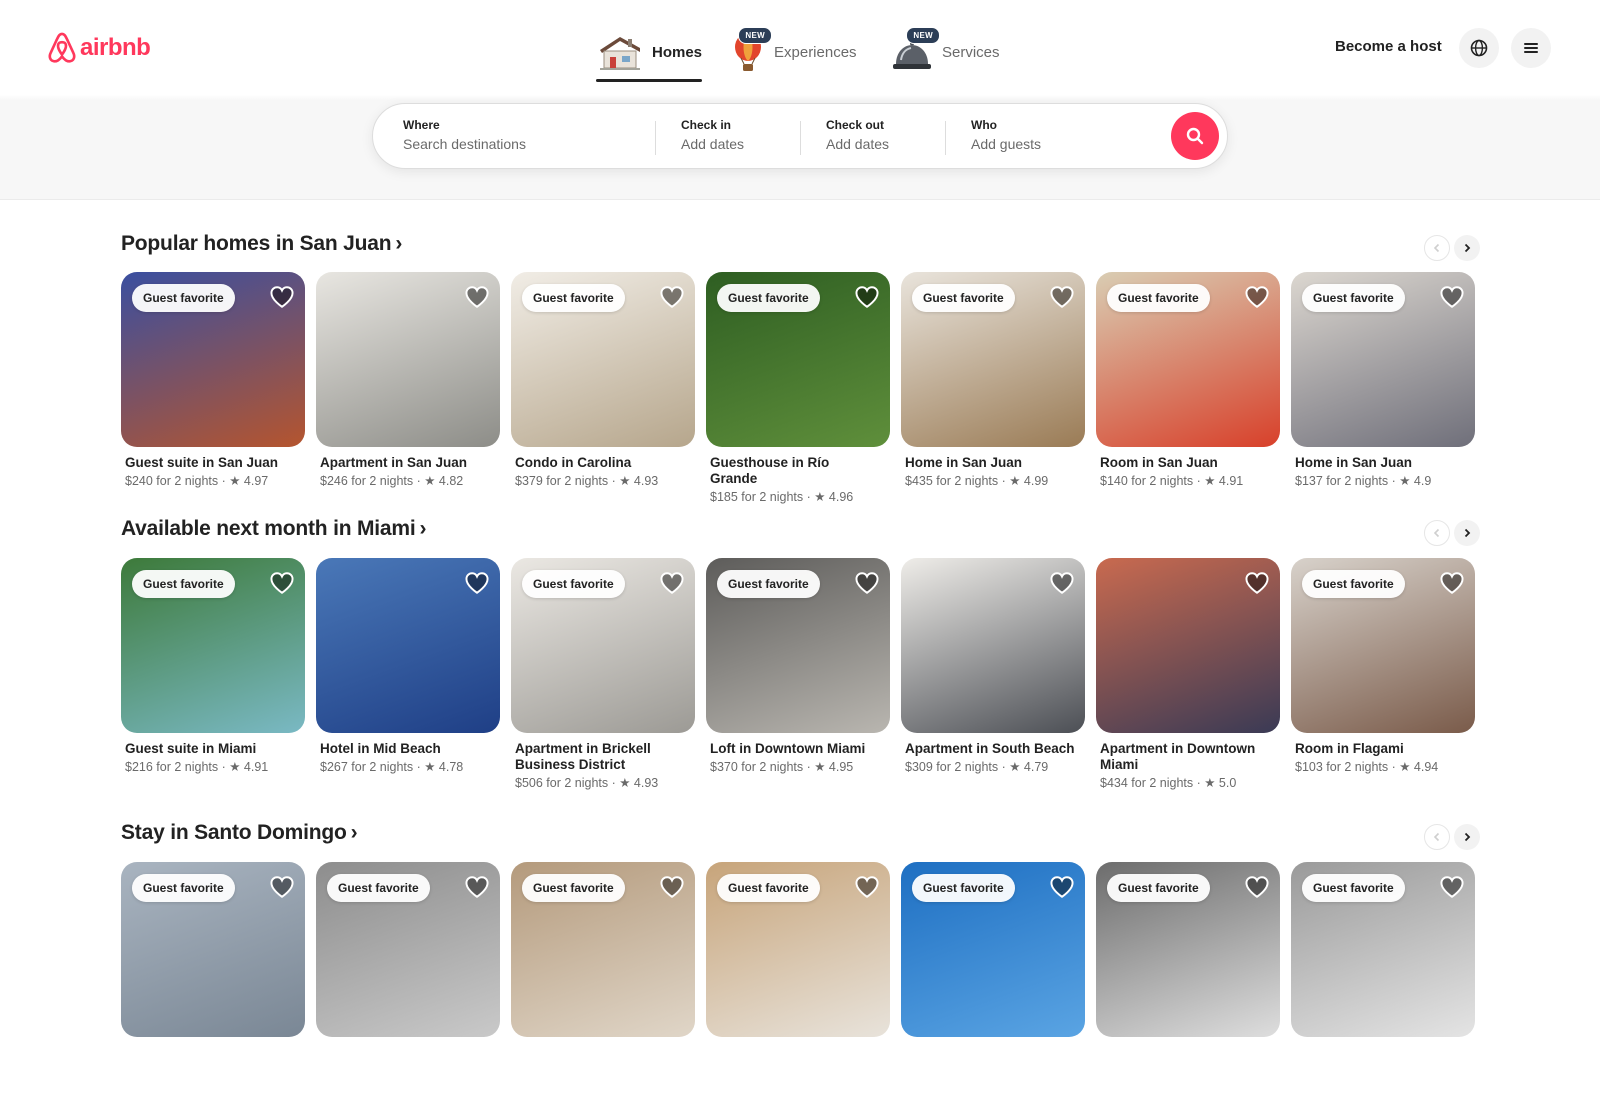  I want to click on check-in-field: Check in Add dates, so click(736, 135).